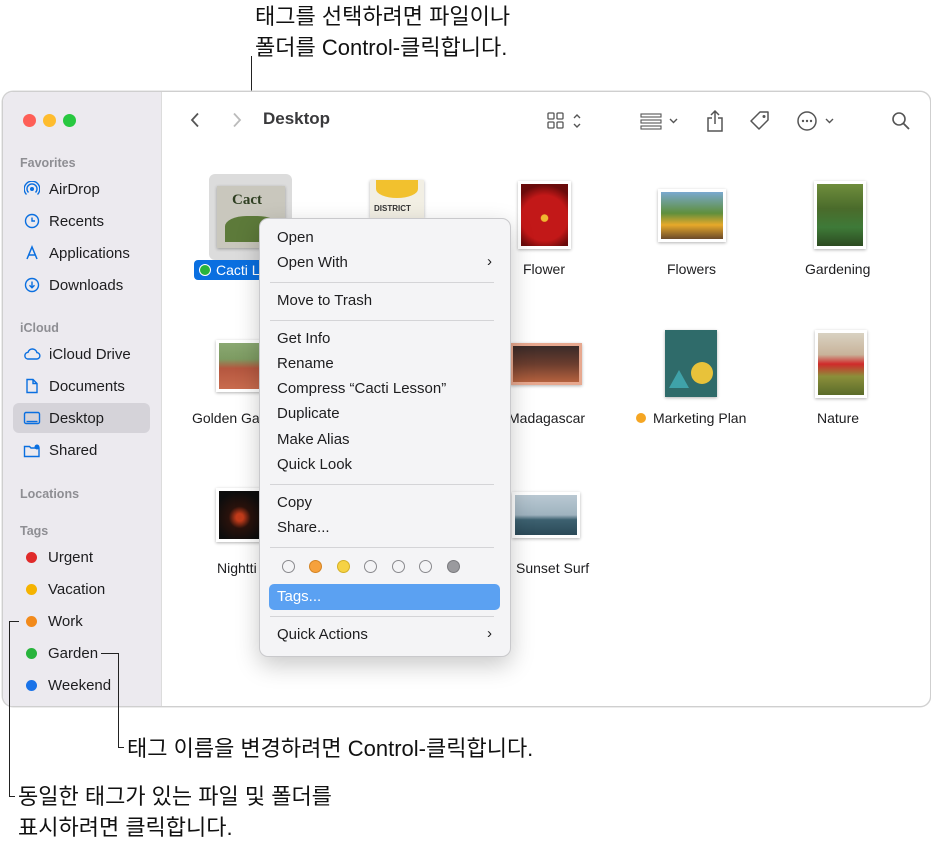 This screenshot has width=931, height=851. Describe the element at coordinates (175, 812) in the screenshot. I see `callout-show-tagged: 동일한 태그가 있는 파일 및 폴더를 표시하려면 클릭합니다.` at that location.